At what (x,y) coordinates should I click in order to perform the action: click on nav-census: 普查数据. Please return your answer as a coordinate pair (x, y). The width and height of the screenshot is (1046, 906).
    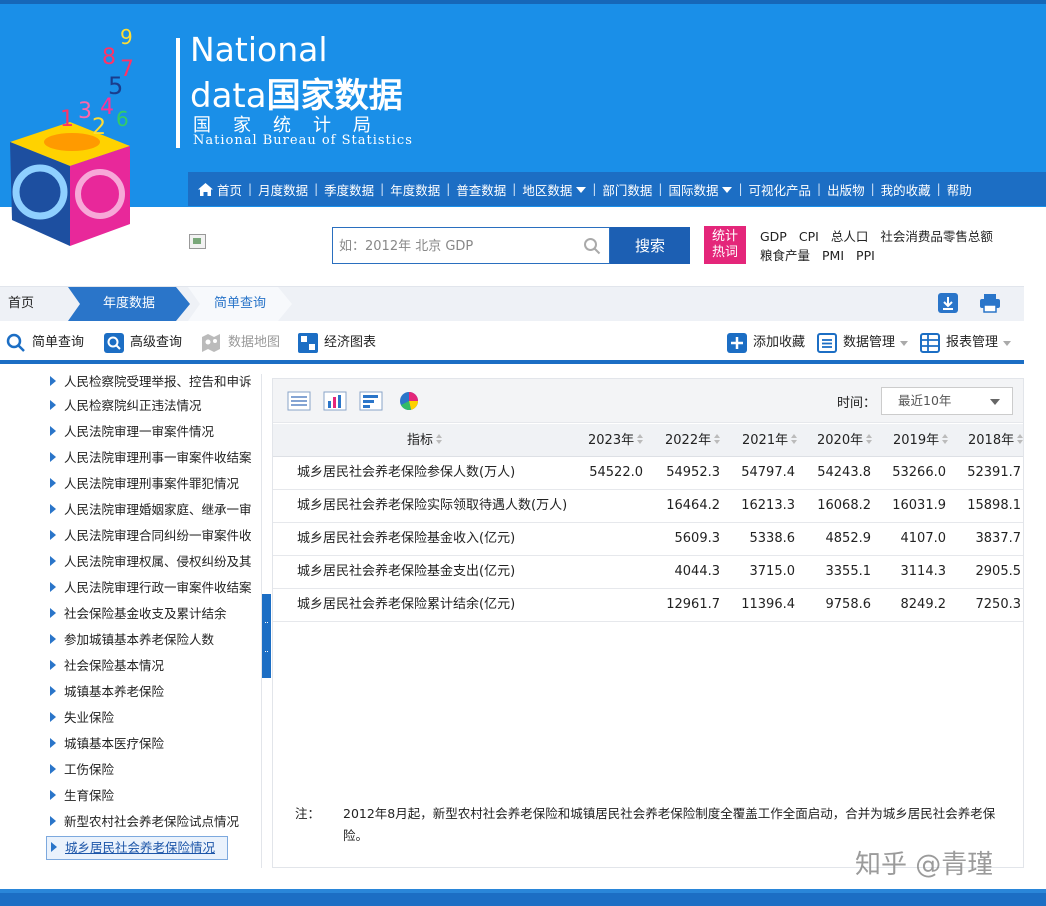
    Looking at the image, I should click on (481, 189).